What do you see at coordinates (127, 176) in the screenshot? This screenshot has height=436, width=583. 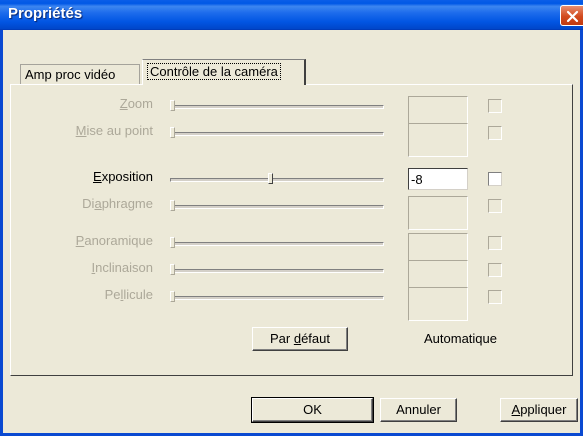 I see `control-label-rest: xposition` at bounding box center [127, 176].